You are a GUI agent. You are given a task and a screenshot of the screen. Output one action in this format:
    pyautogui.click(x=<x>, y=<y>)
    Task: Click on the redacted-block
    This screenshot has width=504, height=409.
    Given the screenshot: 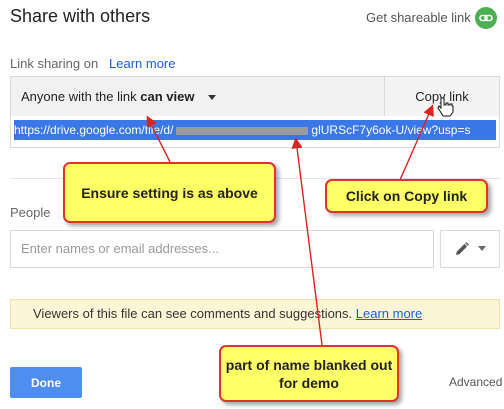 What is the action you would take?
    pyautogui.click(x=242, y=130)
    